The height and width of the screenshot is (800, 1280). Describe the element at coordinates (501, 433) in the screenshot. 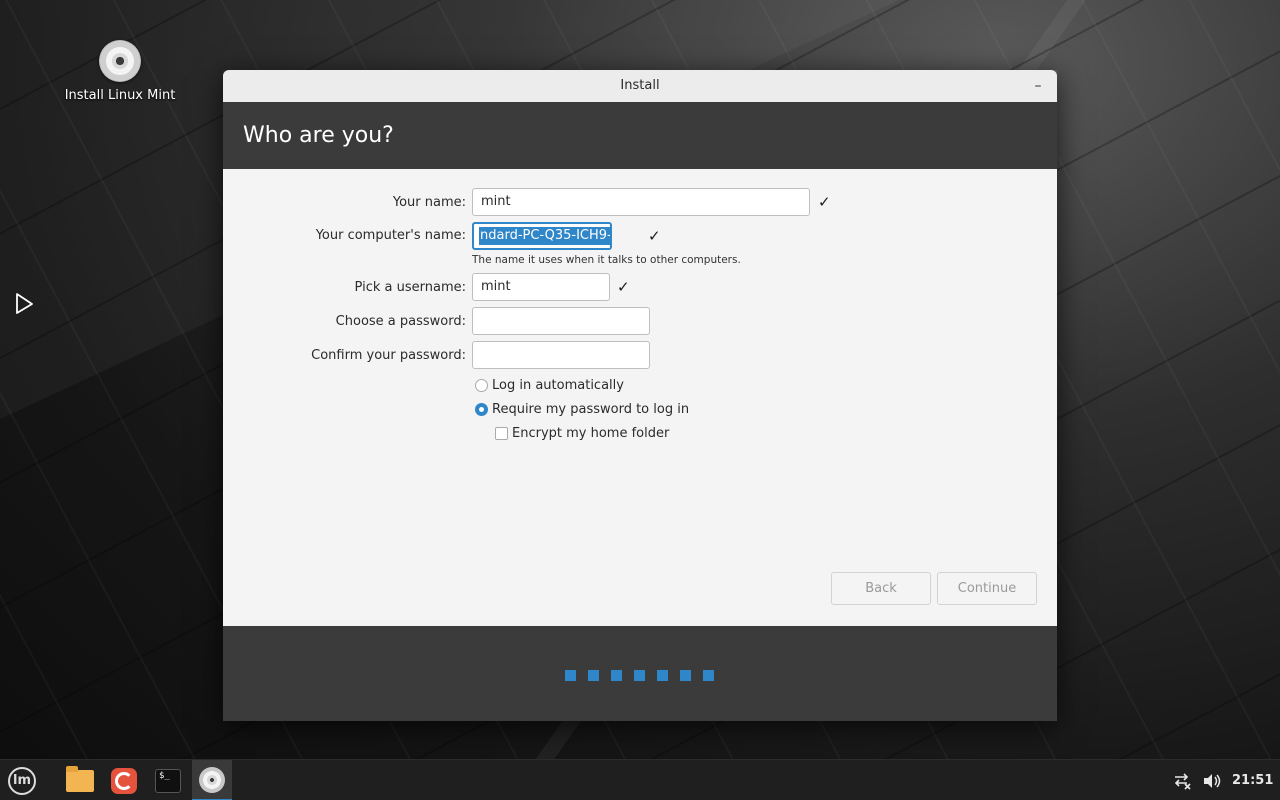

I see `encrypt-home-checkbox` at that location.